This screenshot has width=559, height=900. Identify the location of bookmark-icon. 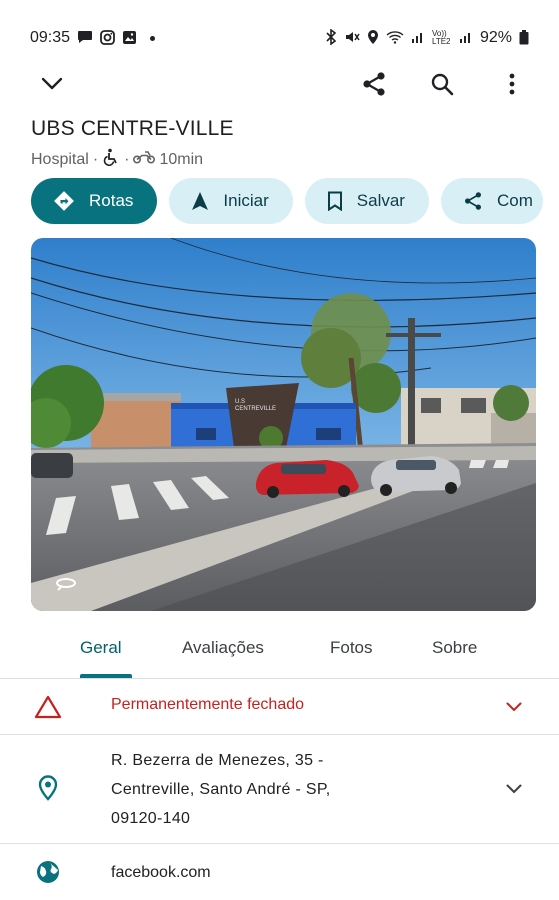
(334, 201).